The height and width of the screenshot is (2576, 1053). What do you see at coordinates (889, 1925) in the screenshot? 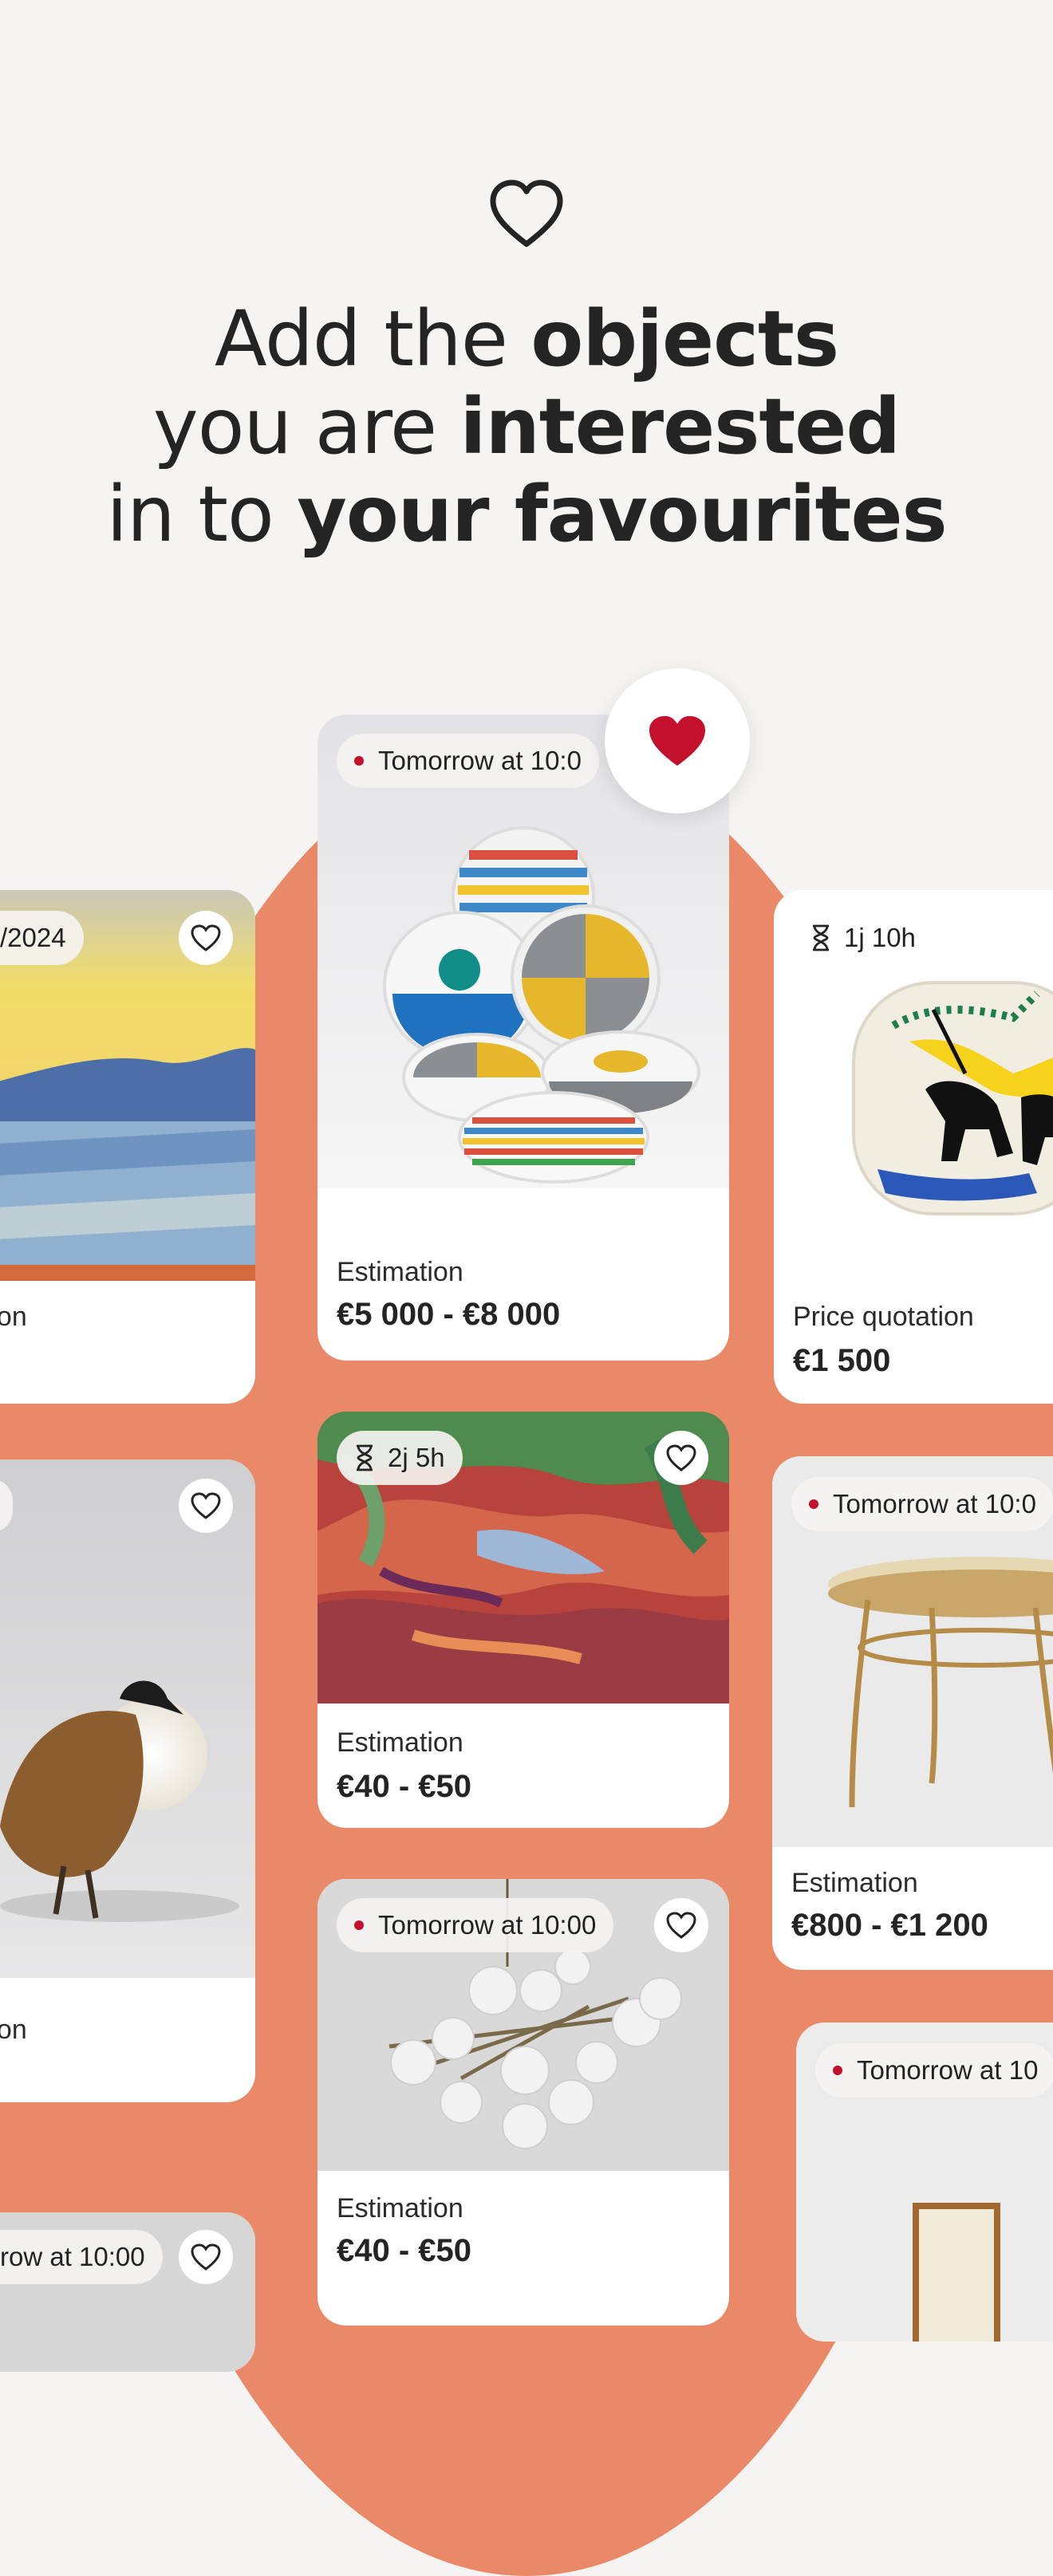
I see `estimation-price: €800 - €1 200` at bounding box center [889, 1925].